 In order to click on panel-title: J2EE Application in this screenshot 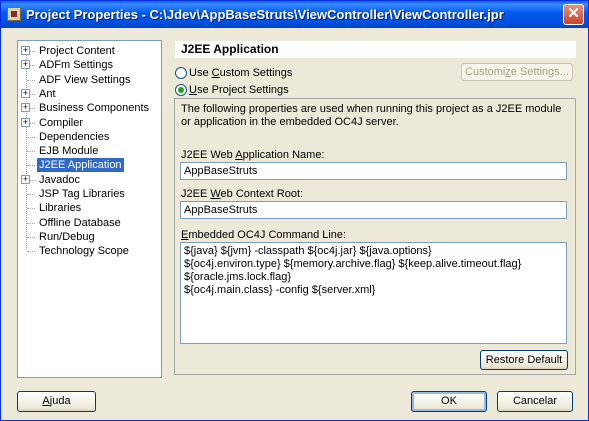, I will do `click(230, 49)`.